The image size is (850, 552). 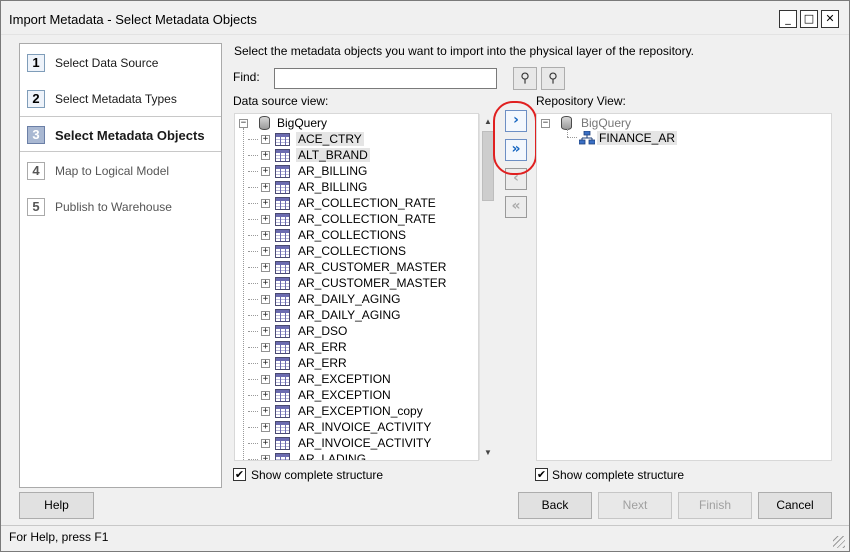 What do you see at coordinates (830, 19) in the screenshot?
I see `close-button: ✕` at bounding box center [830, 19].